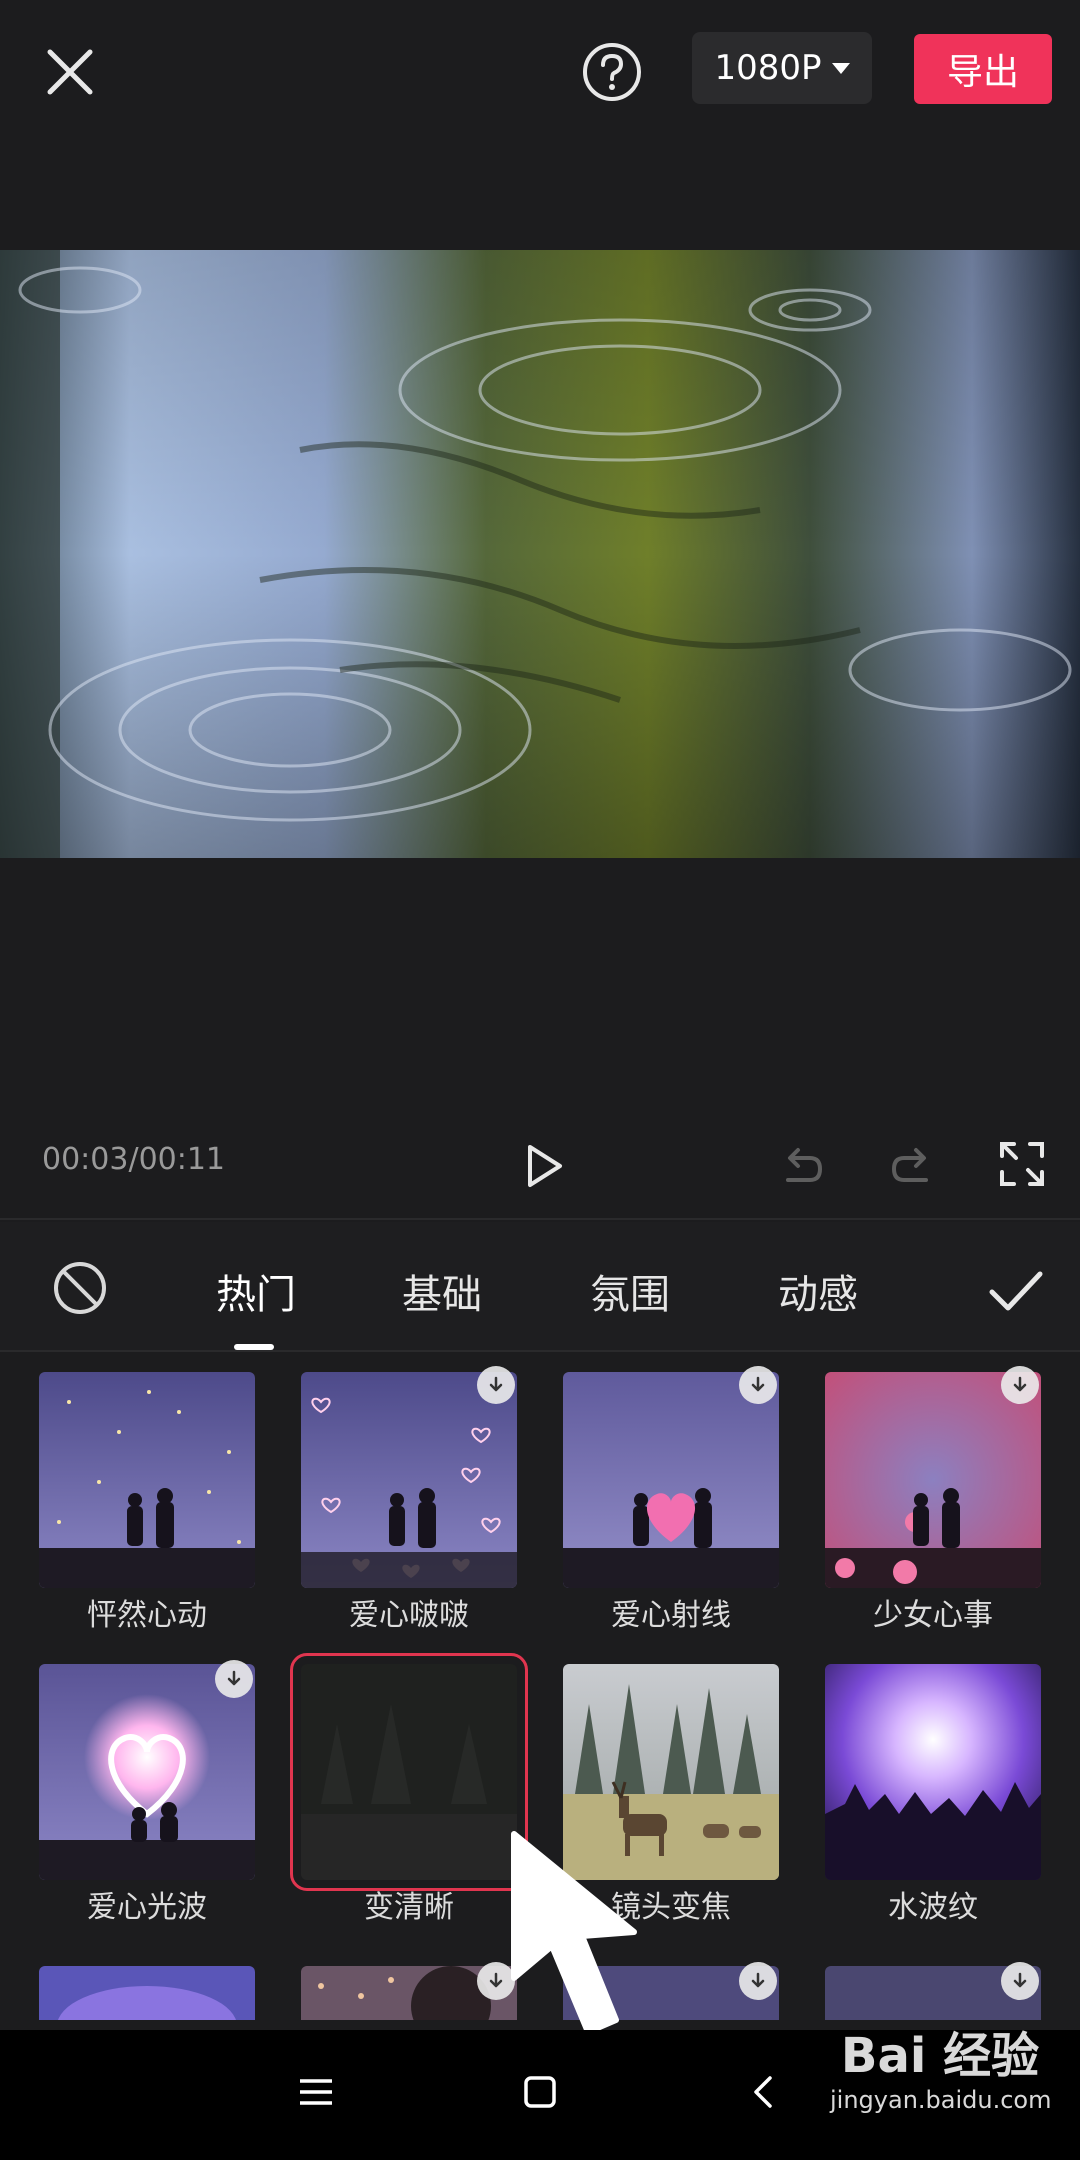 Image resolution: width=1080 pixels, height=2160 pixels. What do you see at coordinates (983, 69) in the screenshot?
I see `export-button: 导出` at bounding box center [983, 69].